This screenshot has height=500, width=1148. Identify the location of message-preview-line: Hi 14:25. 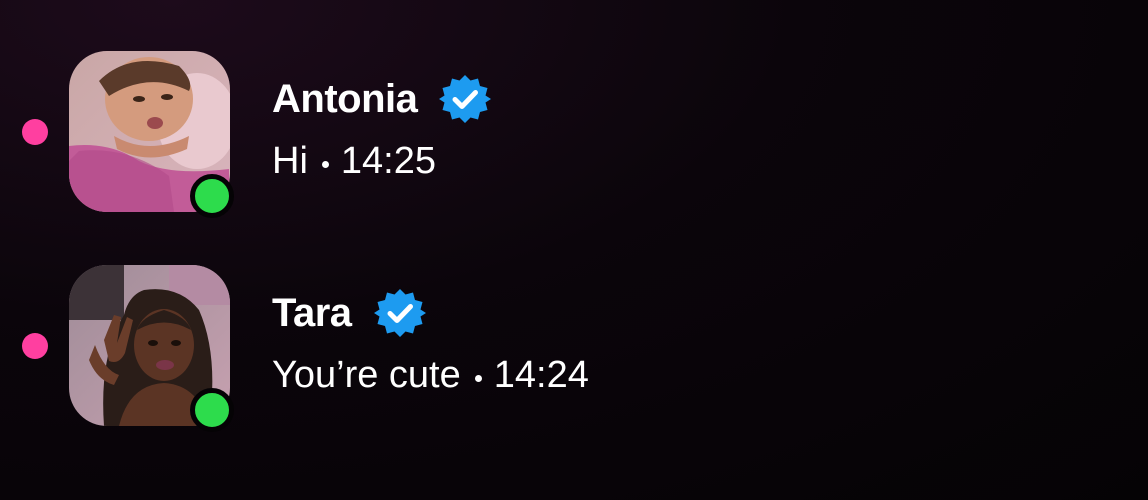
(354, 161).